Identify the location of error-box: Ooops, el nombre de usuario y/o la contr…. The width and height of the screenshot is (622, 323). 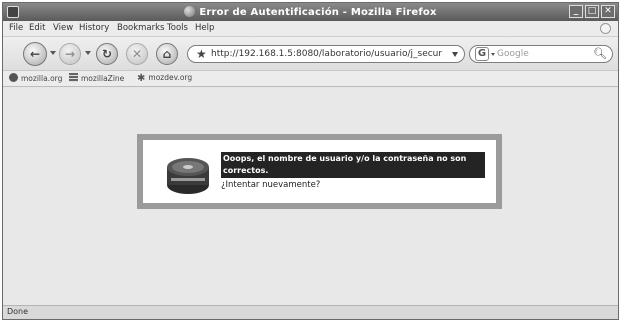
(319, 171).